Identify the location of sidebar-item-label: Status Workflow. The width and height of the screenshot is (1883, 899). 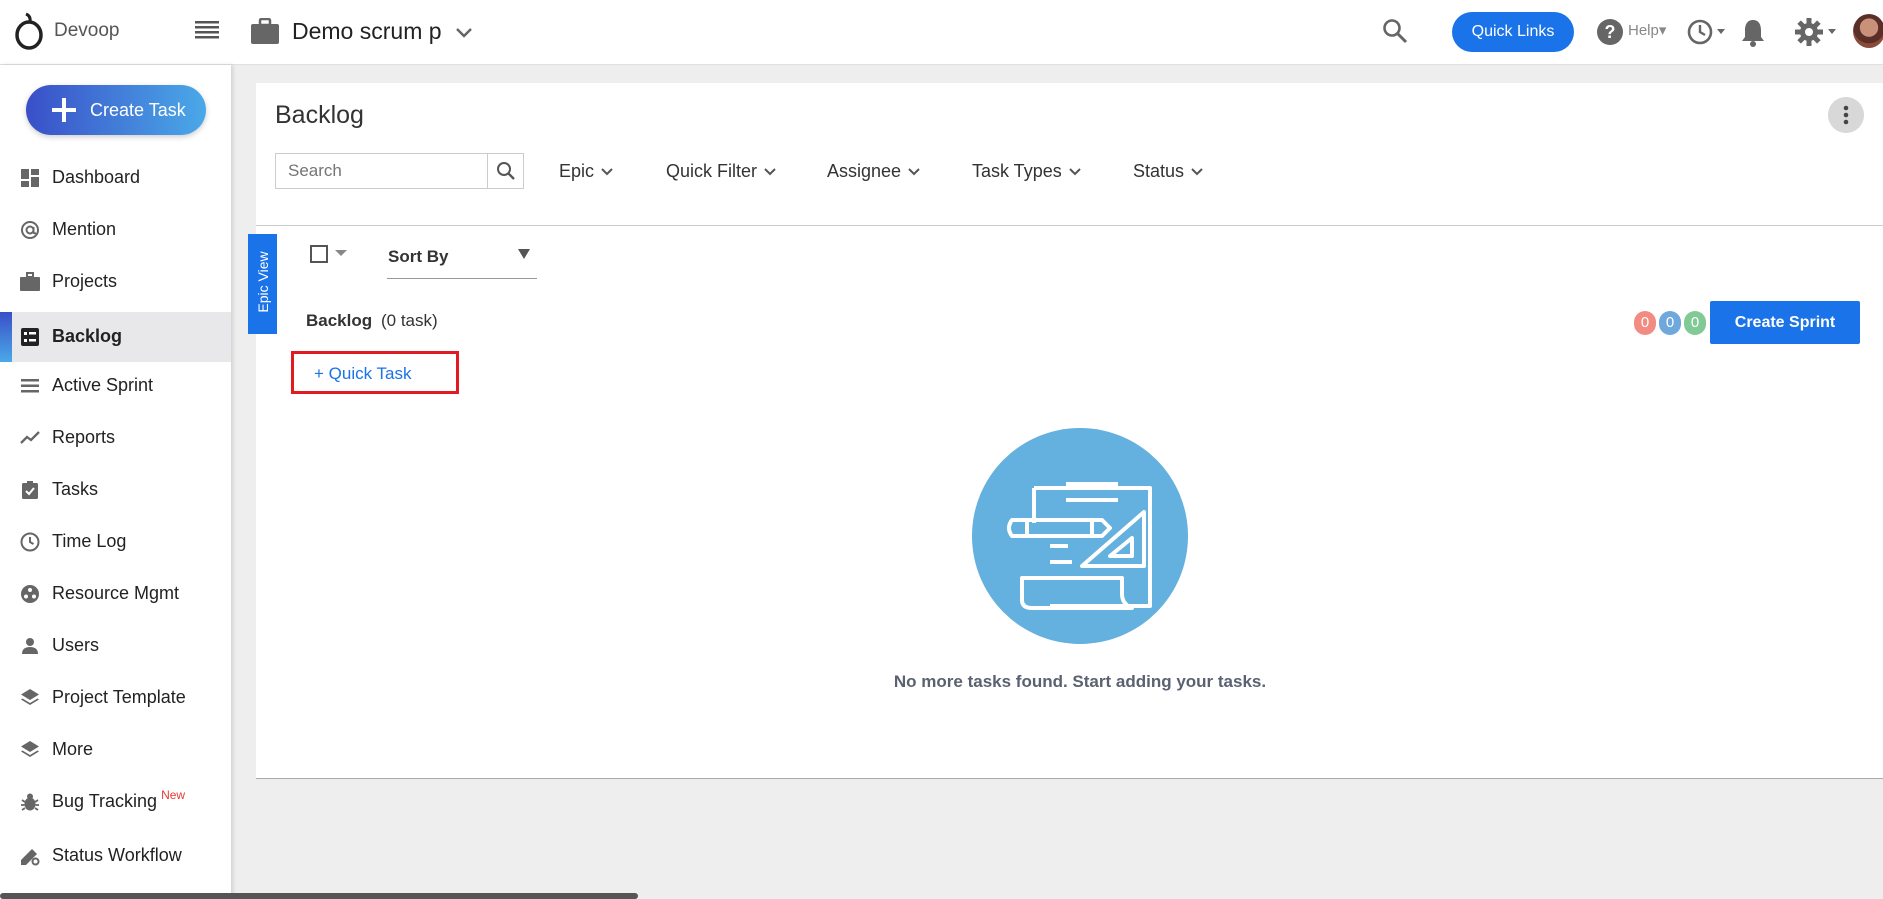
(117, 855).